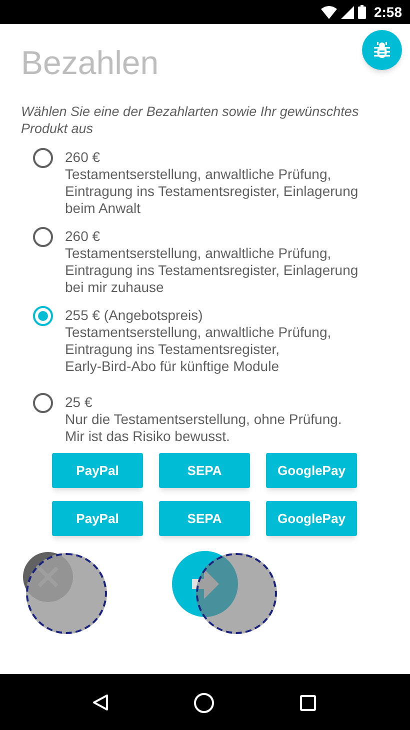 The width and height of the screenshot is (410, 730). What do you see at coordinates (203, 428) in the screenshot?
I see `option-description: Nur die Testamentserstellung, ohne Prüfung. Mir ist das Risiko bewusst.` at bounding box center [203, 428].